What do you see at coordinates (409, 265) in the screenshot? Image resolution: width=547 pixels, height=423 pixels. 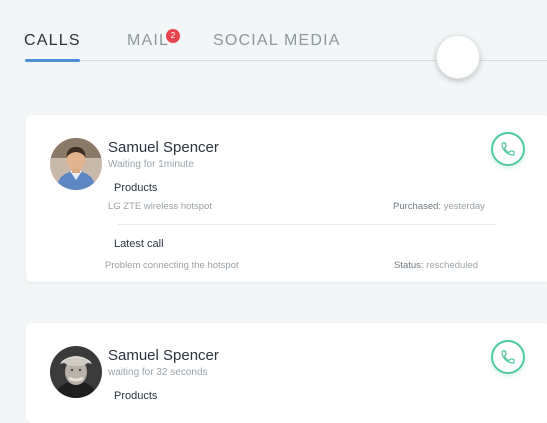 I see `status-label: Status:` at bounding box center [409, 265].